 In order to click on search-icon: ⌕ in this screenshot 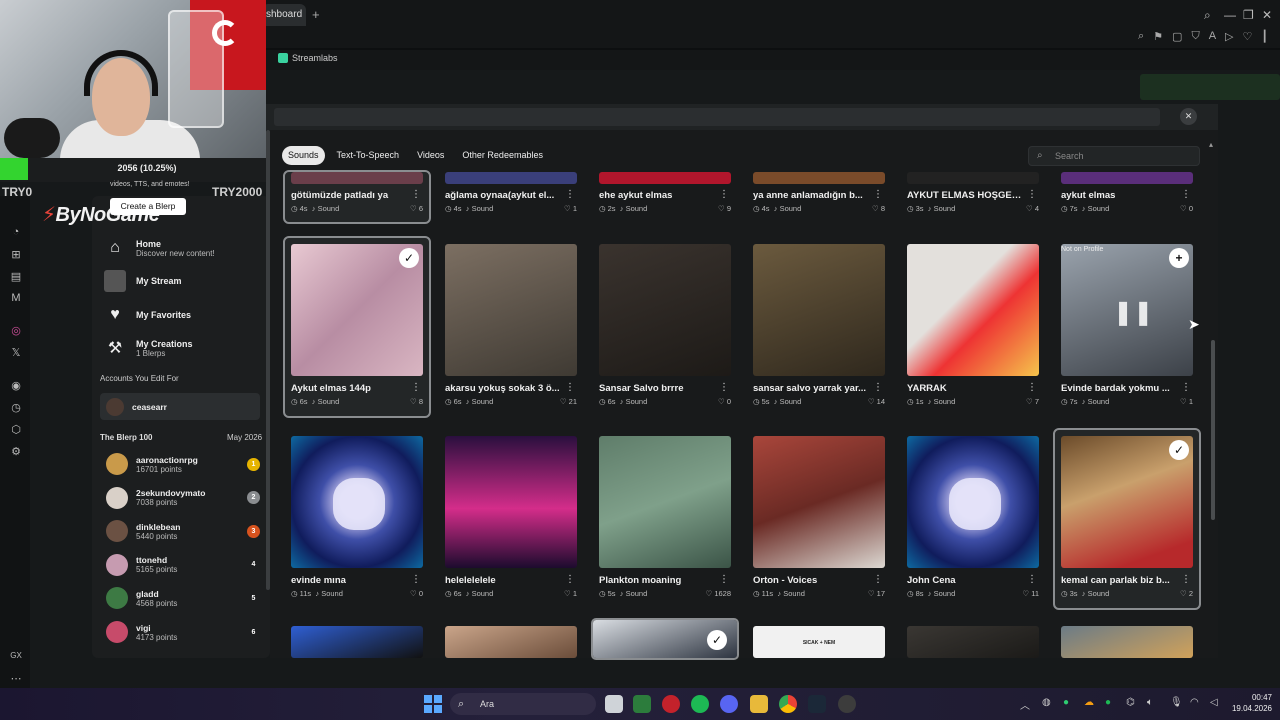, I will do `click(1207, 15)`.